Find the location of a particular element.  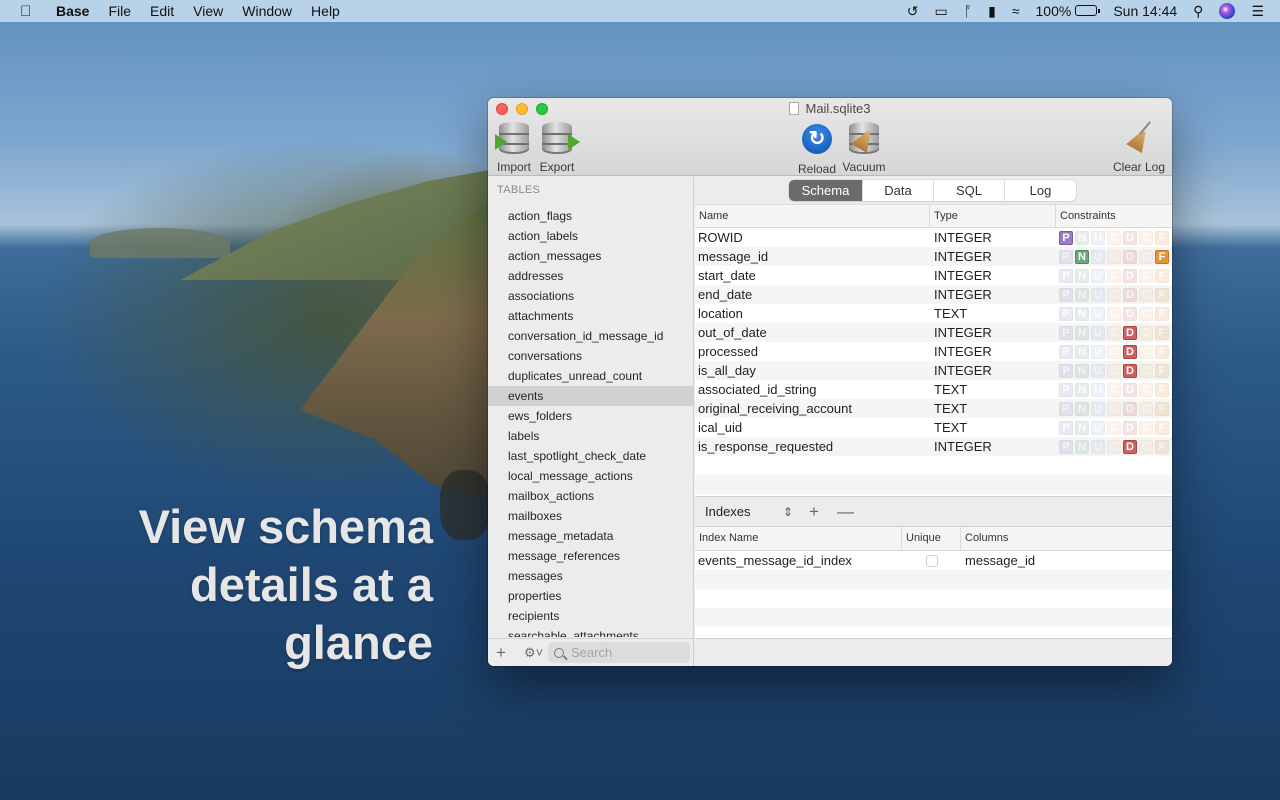

schema-row: location TEXT P N U C D C F is located at coordinates (933, 313).